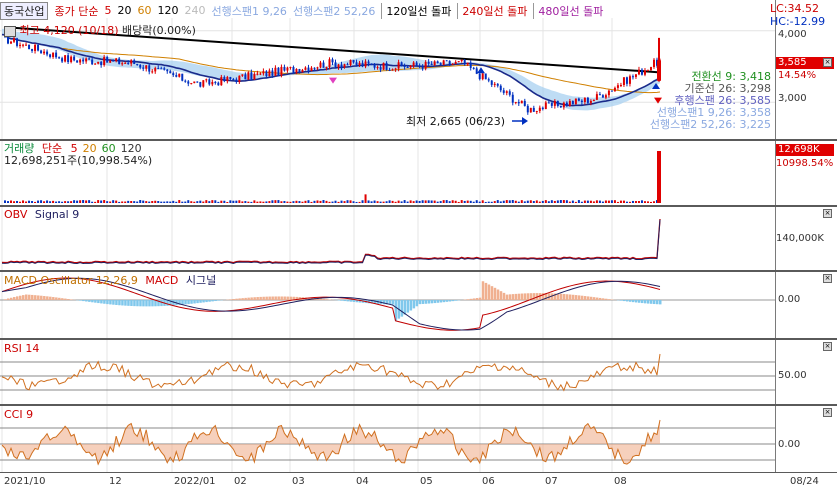 Image resolution: width=837 pixels, height=490 pixels. What do you see at coordinates (827, 412) in the screenshot?
I see `cci-close-icon: ×` at bounding box center [827, 412].